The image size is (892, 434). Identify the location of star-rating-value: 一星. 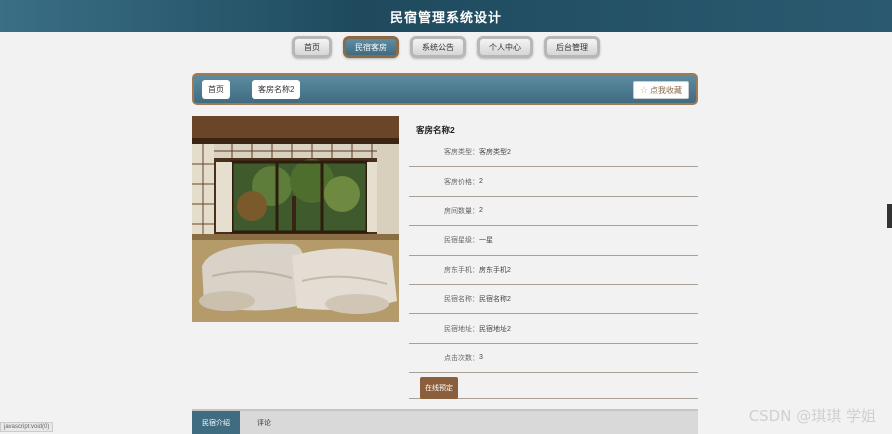
(486, 241).